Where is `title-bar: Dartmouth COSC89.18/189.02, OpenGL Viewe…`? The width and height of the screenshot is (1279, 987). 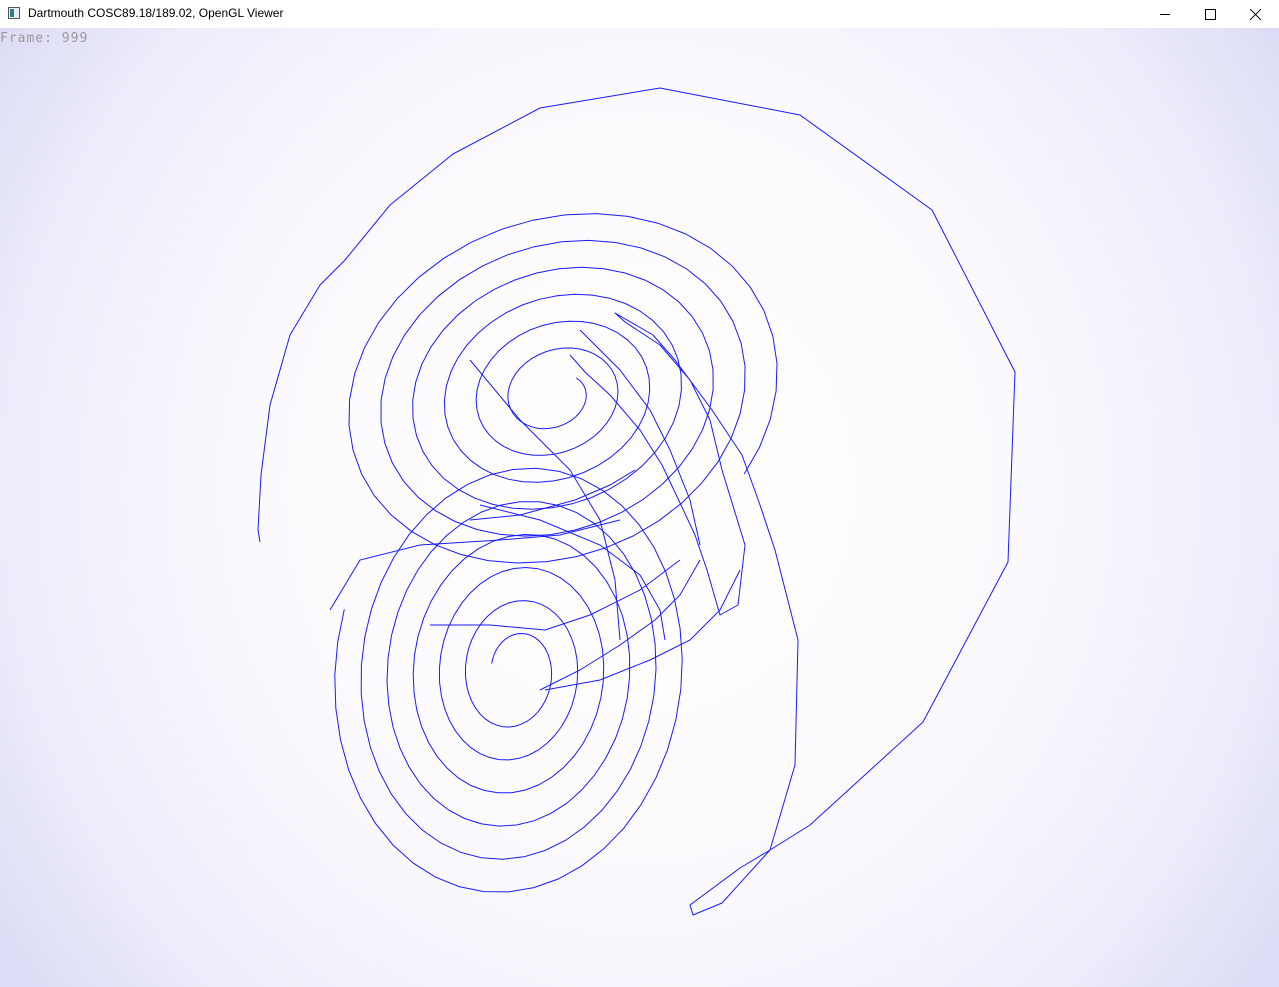 title-bar: Dartmouth COSC89.18/189.02, OpenGL Viewe… is located at coordinates (639, 14).